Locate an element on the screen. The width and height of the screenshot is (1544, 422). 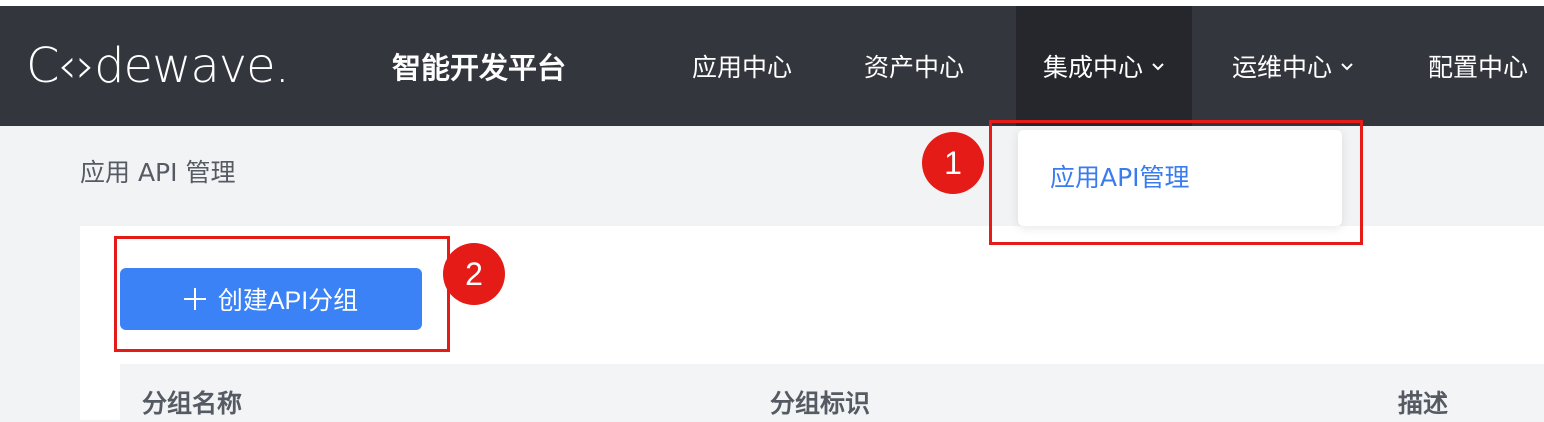
codewave-logo: C‹›dewave. is located at coordinates (158, 66).